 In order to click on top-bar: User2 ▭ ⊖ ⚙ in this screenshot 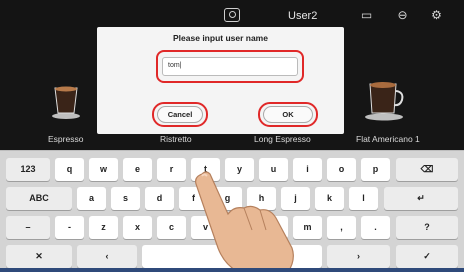, I will do `click(232, 15)`.